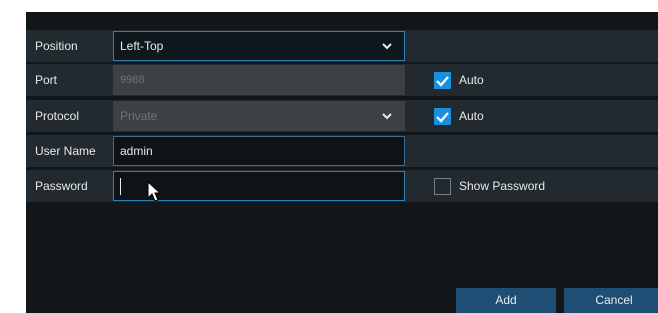  Describe the element at coordinates (136, 151) in the screenshot. I see `user-name-value: admin` at that location.